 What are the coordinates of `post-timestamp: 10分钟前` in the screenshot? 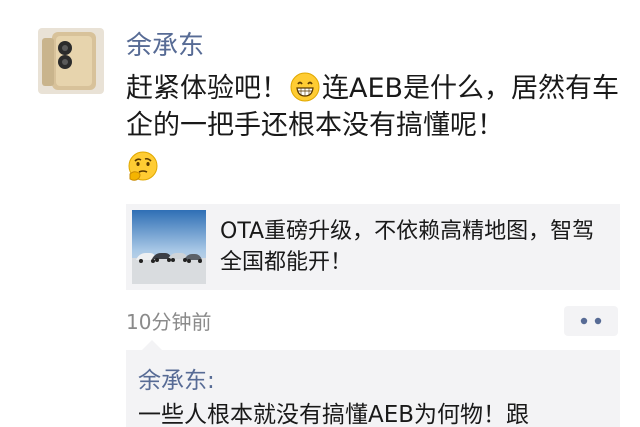 It's located at (169, 322).